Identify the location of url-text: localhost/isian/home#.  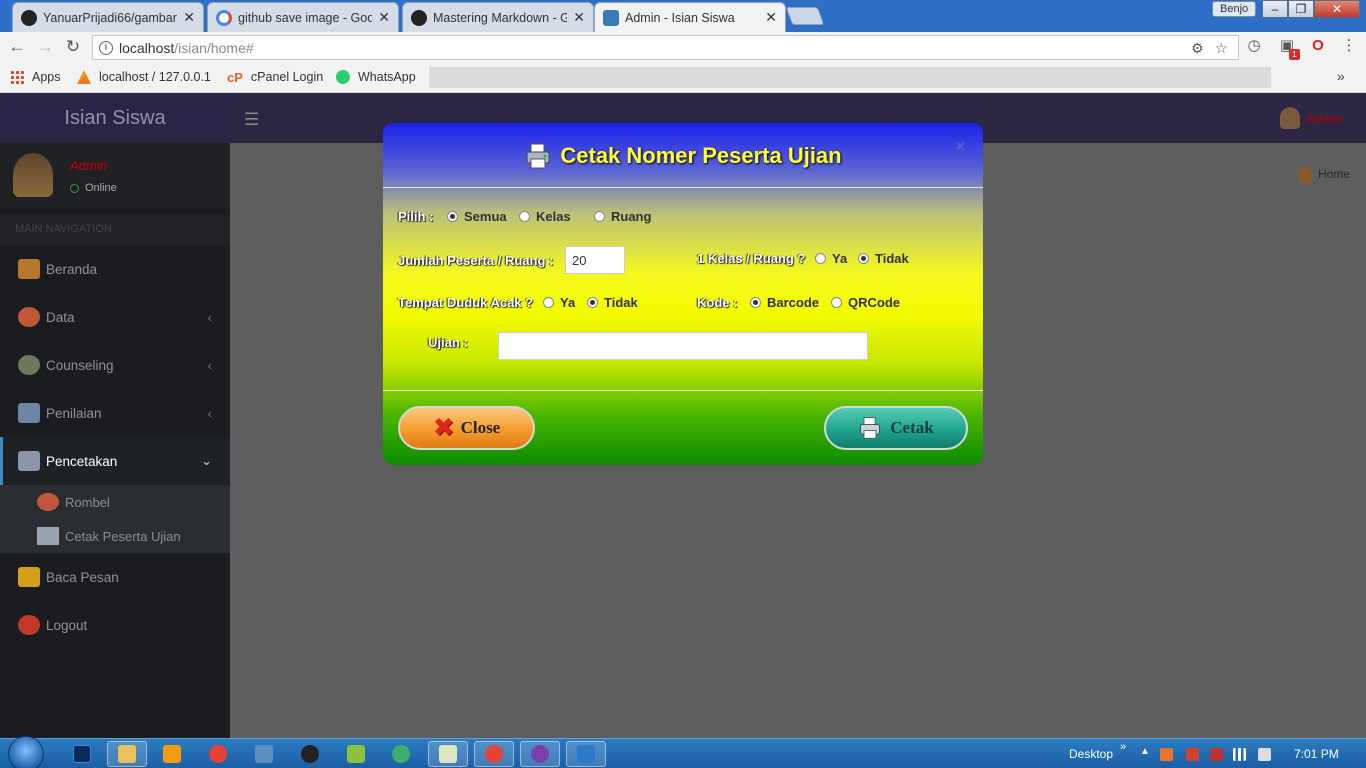
(186, 48).